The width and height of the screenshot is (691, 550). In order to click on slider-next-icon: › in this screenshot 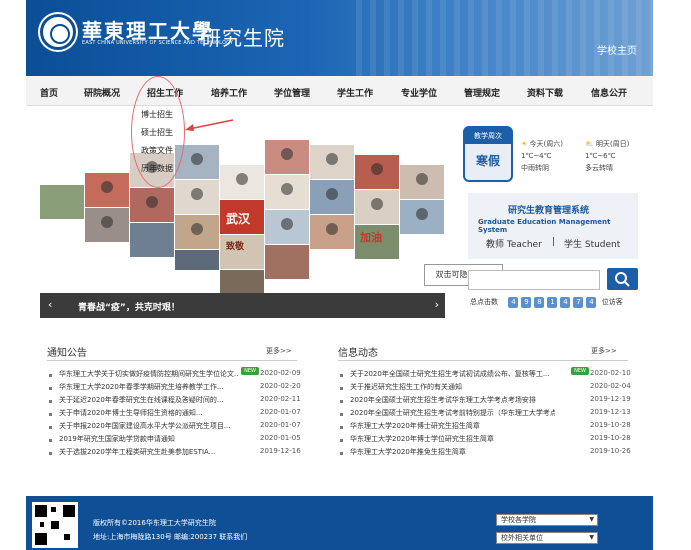, I will do `click(437, 304)`.